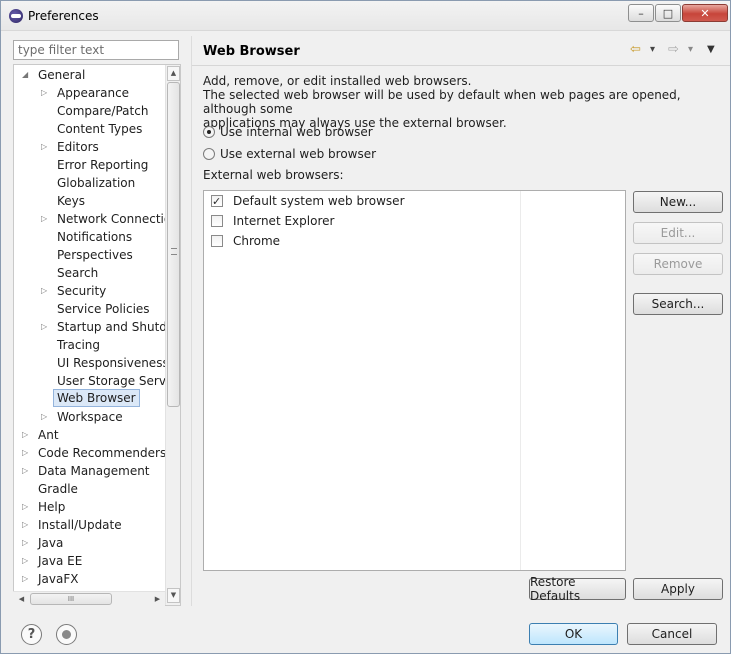 Image resolution: width=731 pixels, height=654 pixels. I want to click on internal-browser-radio, so click(209, 132).